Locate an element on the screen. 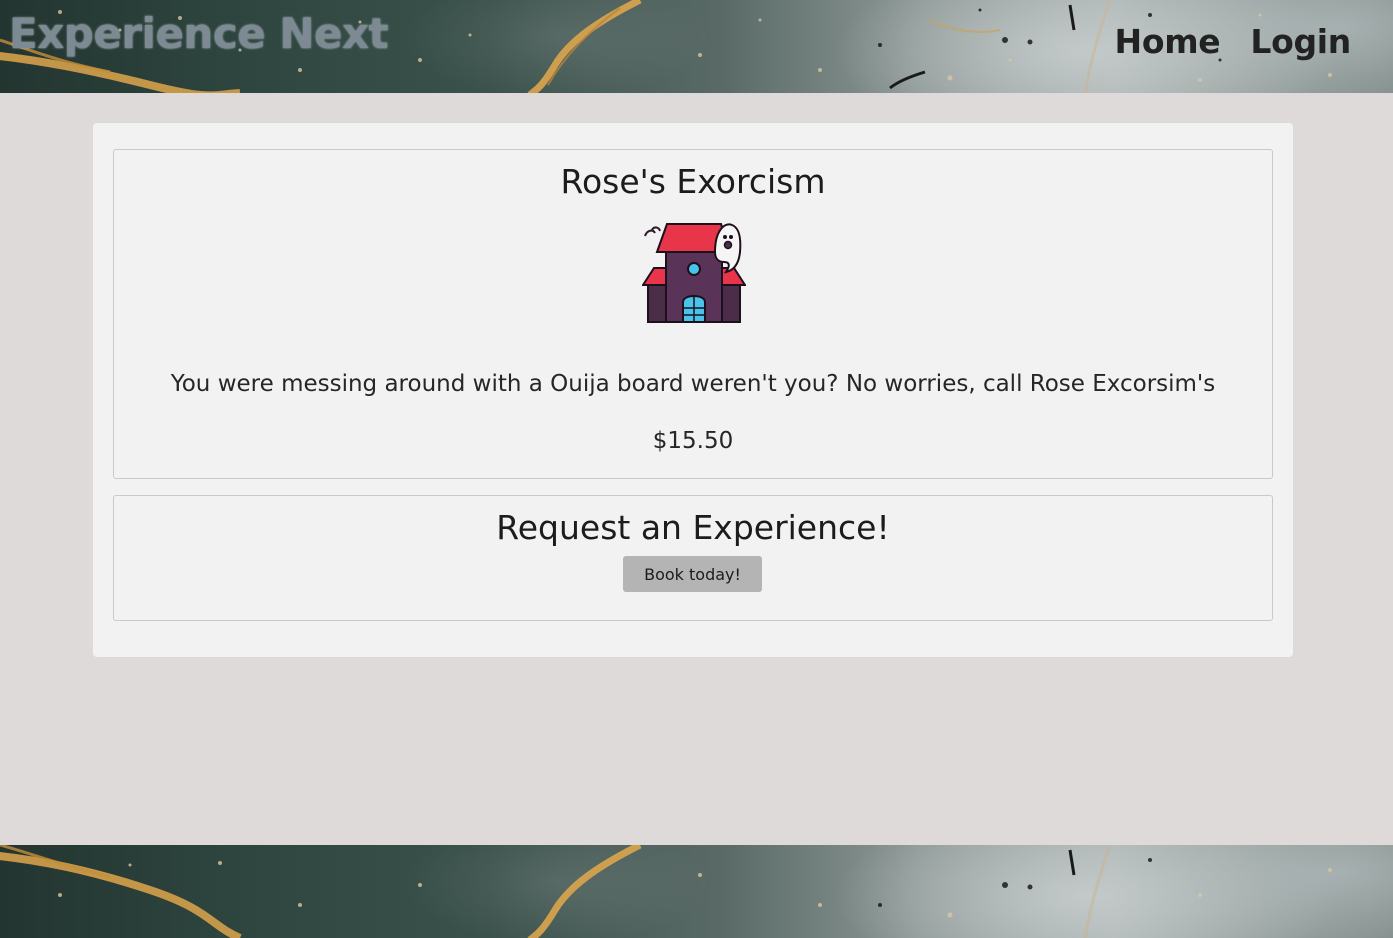  book-today-button: Book today! is located at coordinates (692, 574).